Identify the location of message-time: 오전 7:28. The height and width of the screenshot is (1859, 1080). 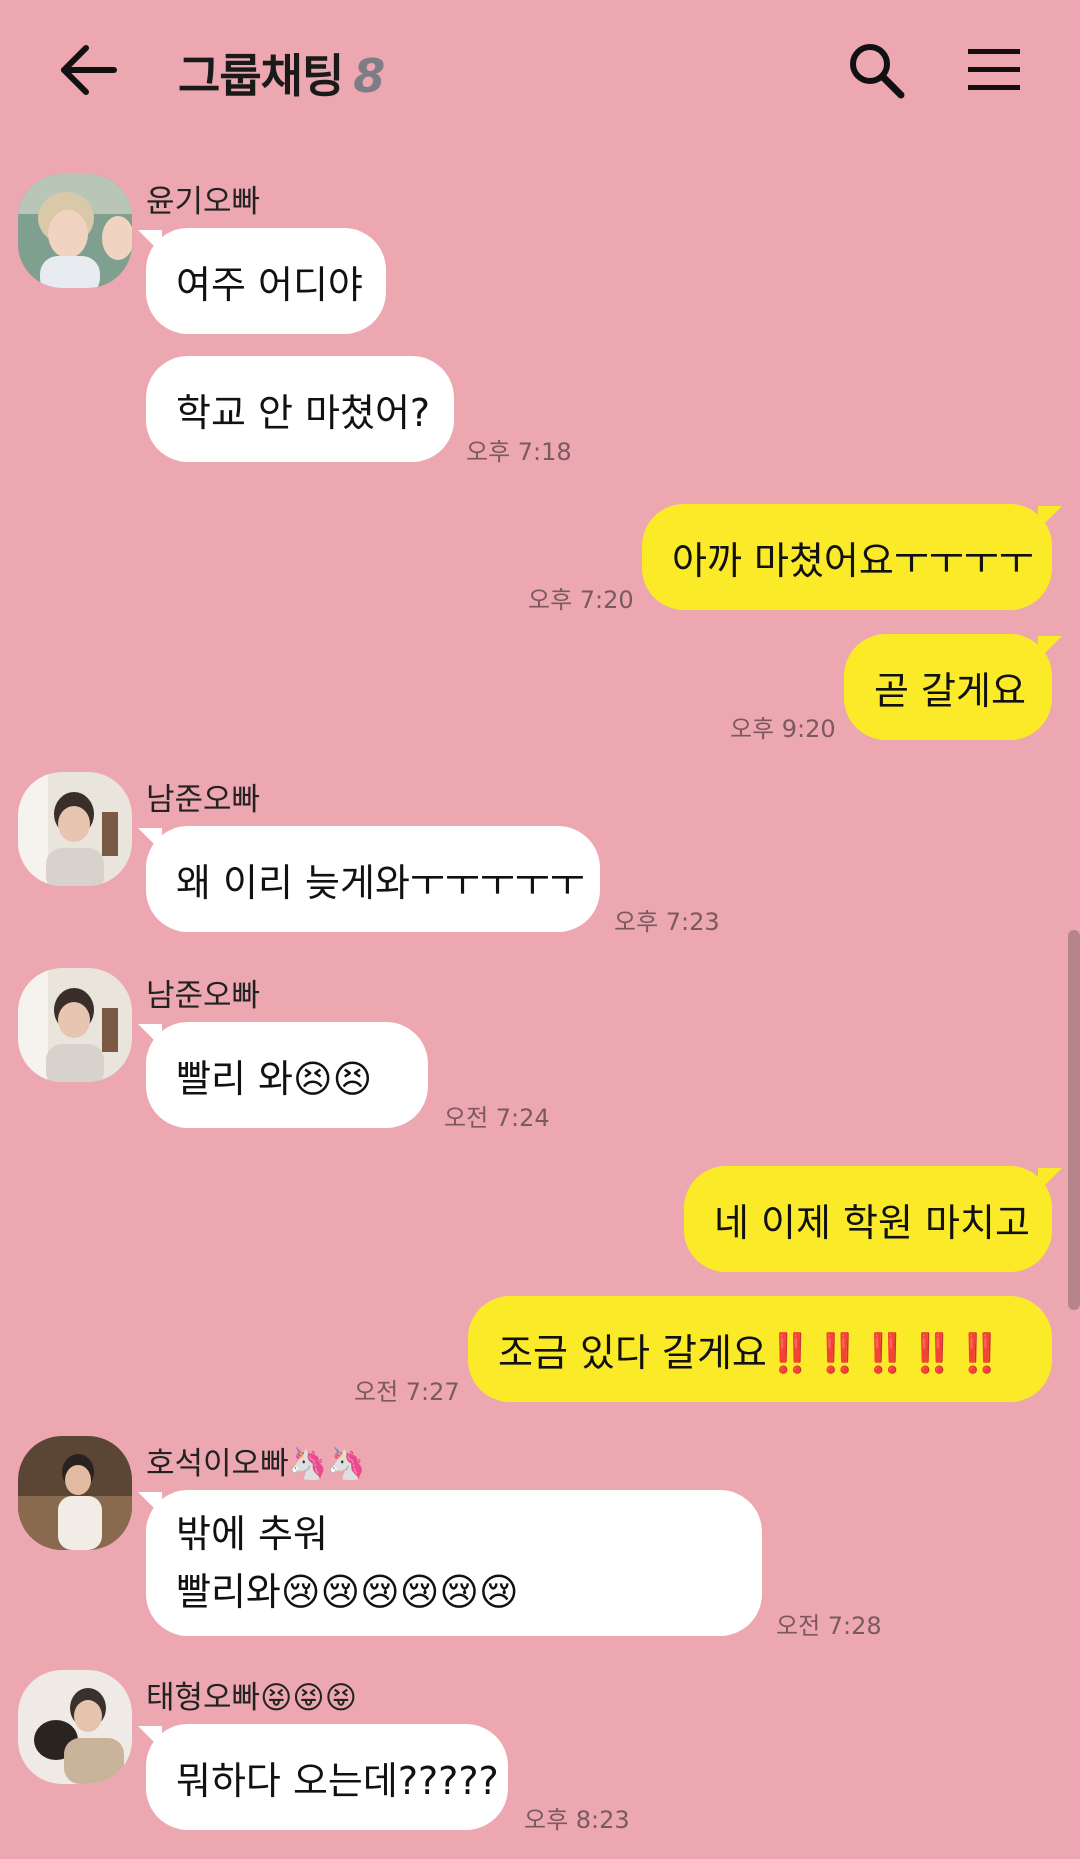
(829, 1626).